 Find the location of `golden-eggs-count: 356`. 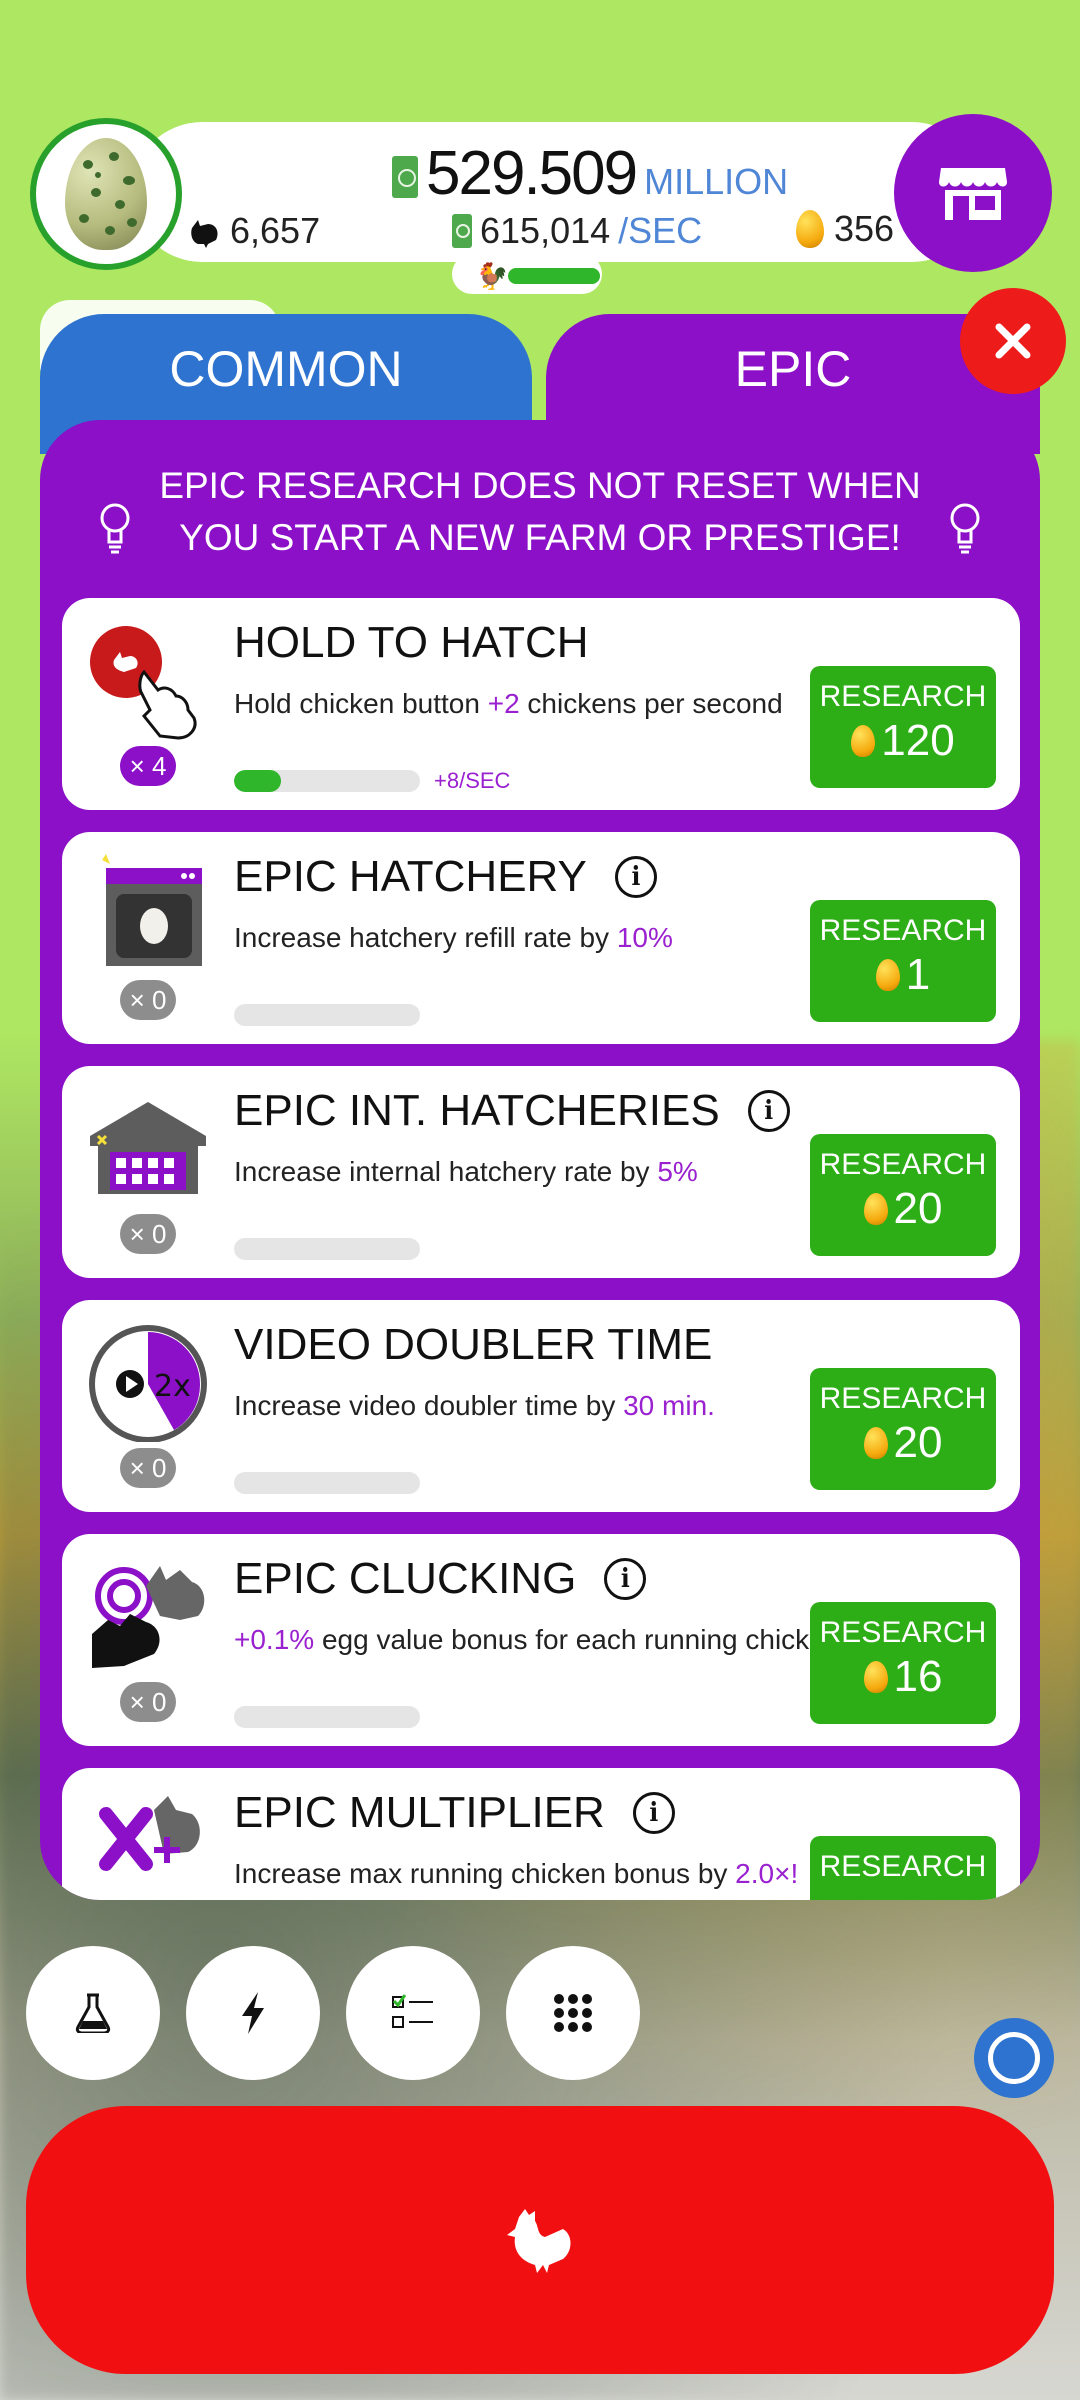

golden-eggs-count: 356 is located at coordinates (845, 229).